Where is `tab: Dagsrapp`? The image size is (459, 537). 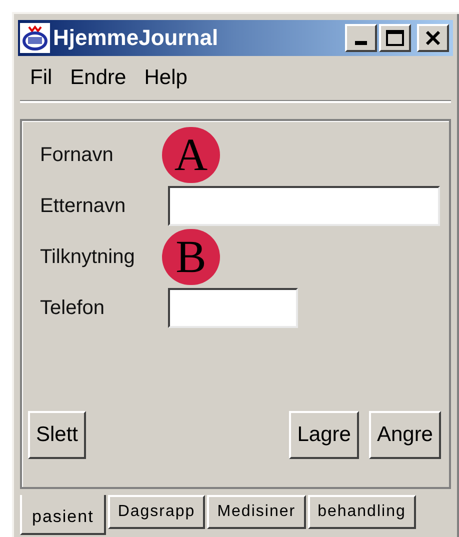 tab: Dagsrapp is located at coordinates (157, 512).